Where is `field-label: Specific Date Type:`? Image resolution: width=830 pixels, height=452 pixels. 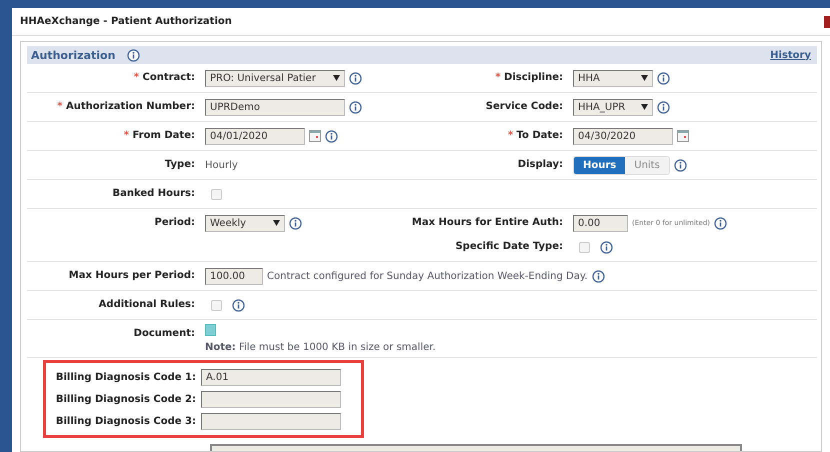
field-label: Specific Date Type: is located at coordinates (509, 247).